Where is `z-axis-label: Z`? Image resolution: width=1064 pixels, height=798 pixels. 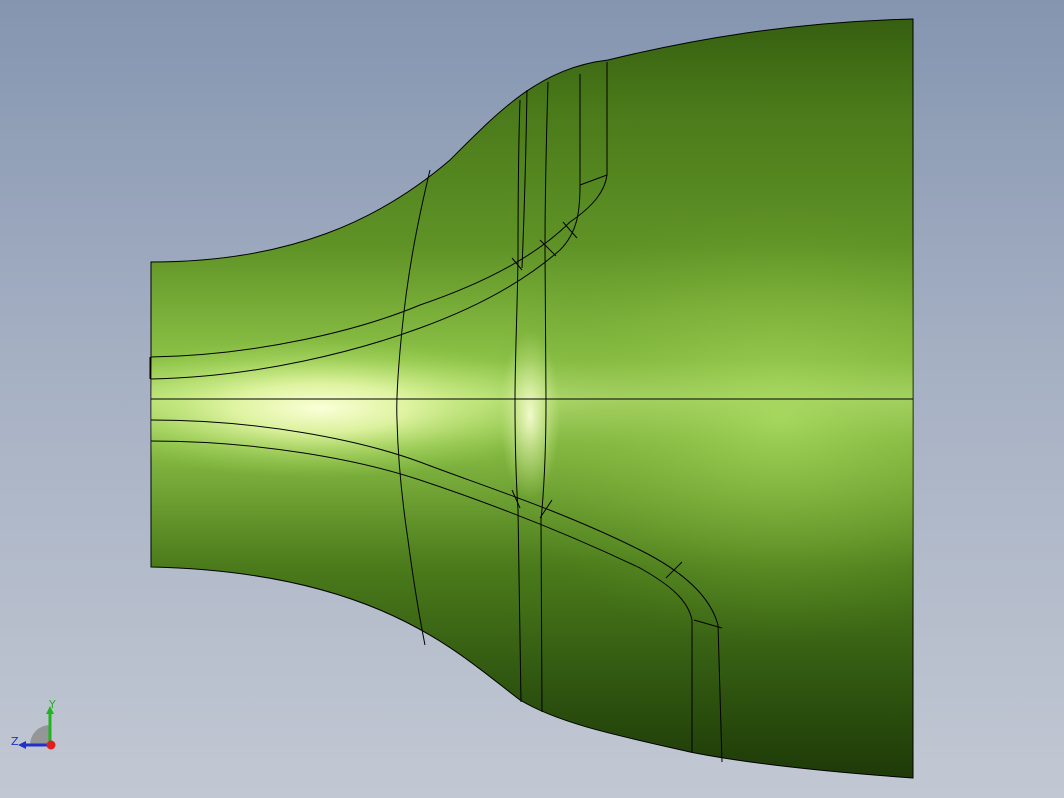
z-axis-label: Z is located at coordinates (15, 741).